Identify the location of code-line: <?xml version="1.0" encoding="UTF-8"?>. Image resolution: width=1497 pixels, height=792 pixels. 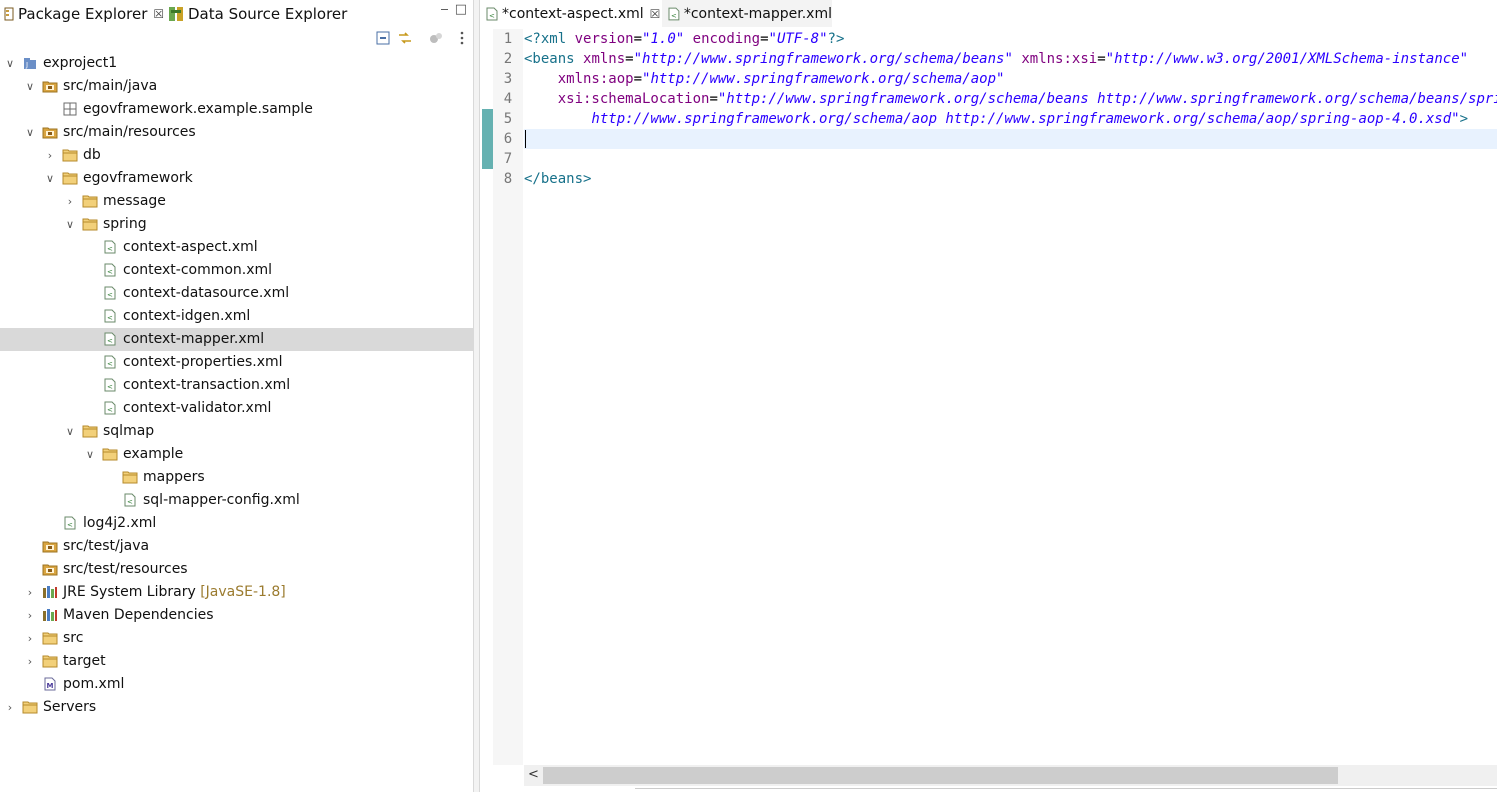
(684, 39).